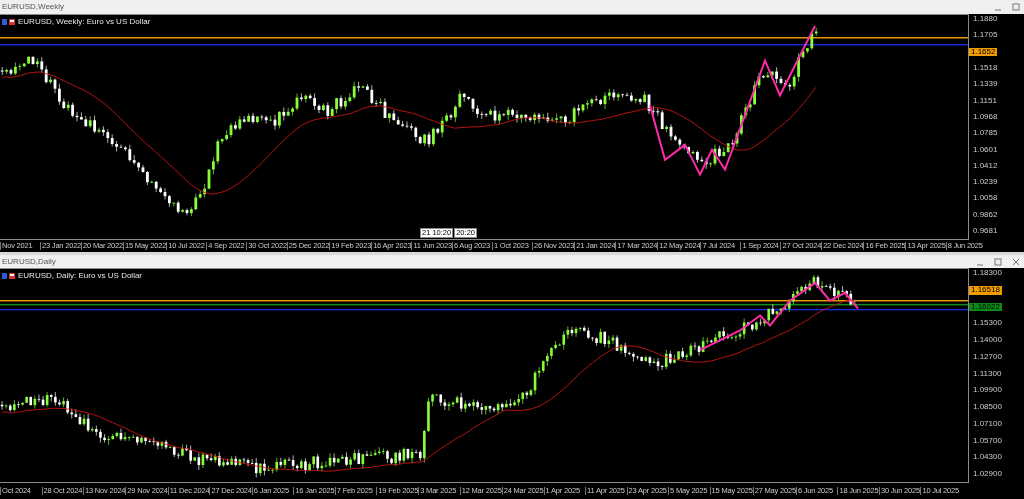 Image resolution: width=1024 pixels, height=499 pixels. I want to click on price-tick: 1.11300, so click(987, 374).